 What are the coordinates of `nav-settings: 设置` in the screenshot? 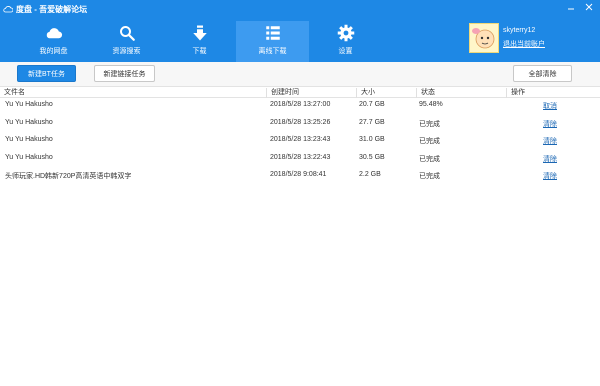 It's located at (345, 41).